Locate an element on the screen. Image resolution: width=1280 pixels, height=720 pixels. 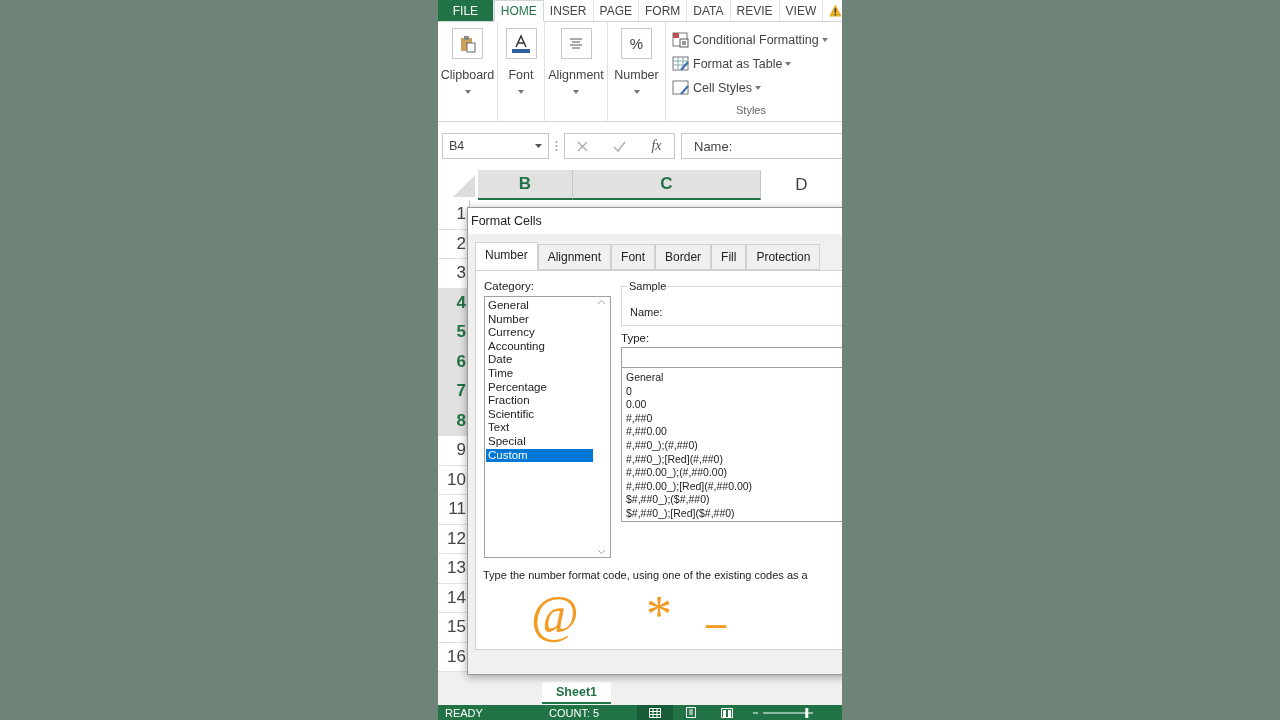
column-header: B is located at coordinates (525, 185).